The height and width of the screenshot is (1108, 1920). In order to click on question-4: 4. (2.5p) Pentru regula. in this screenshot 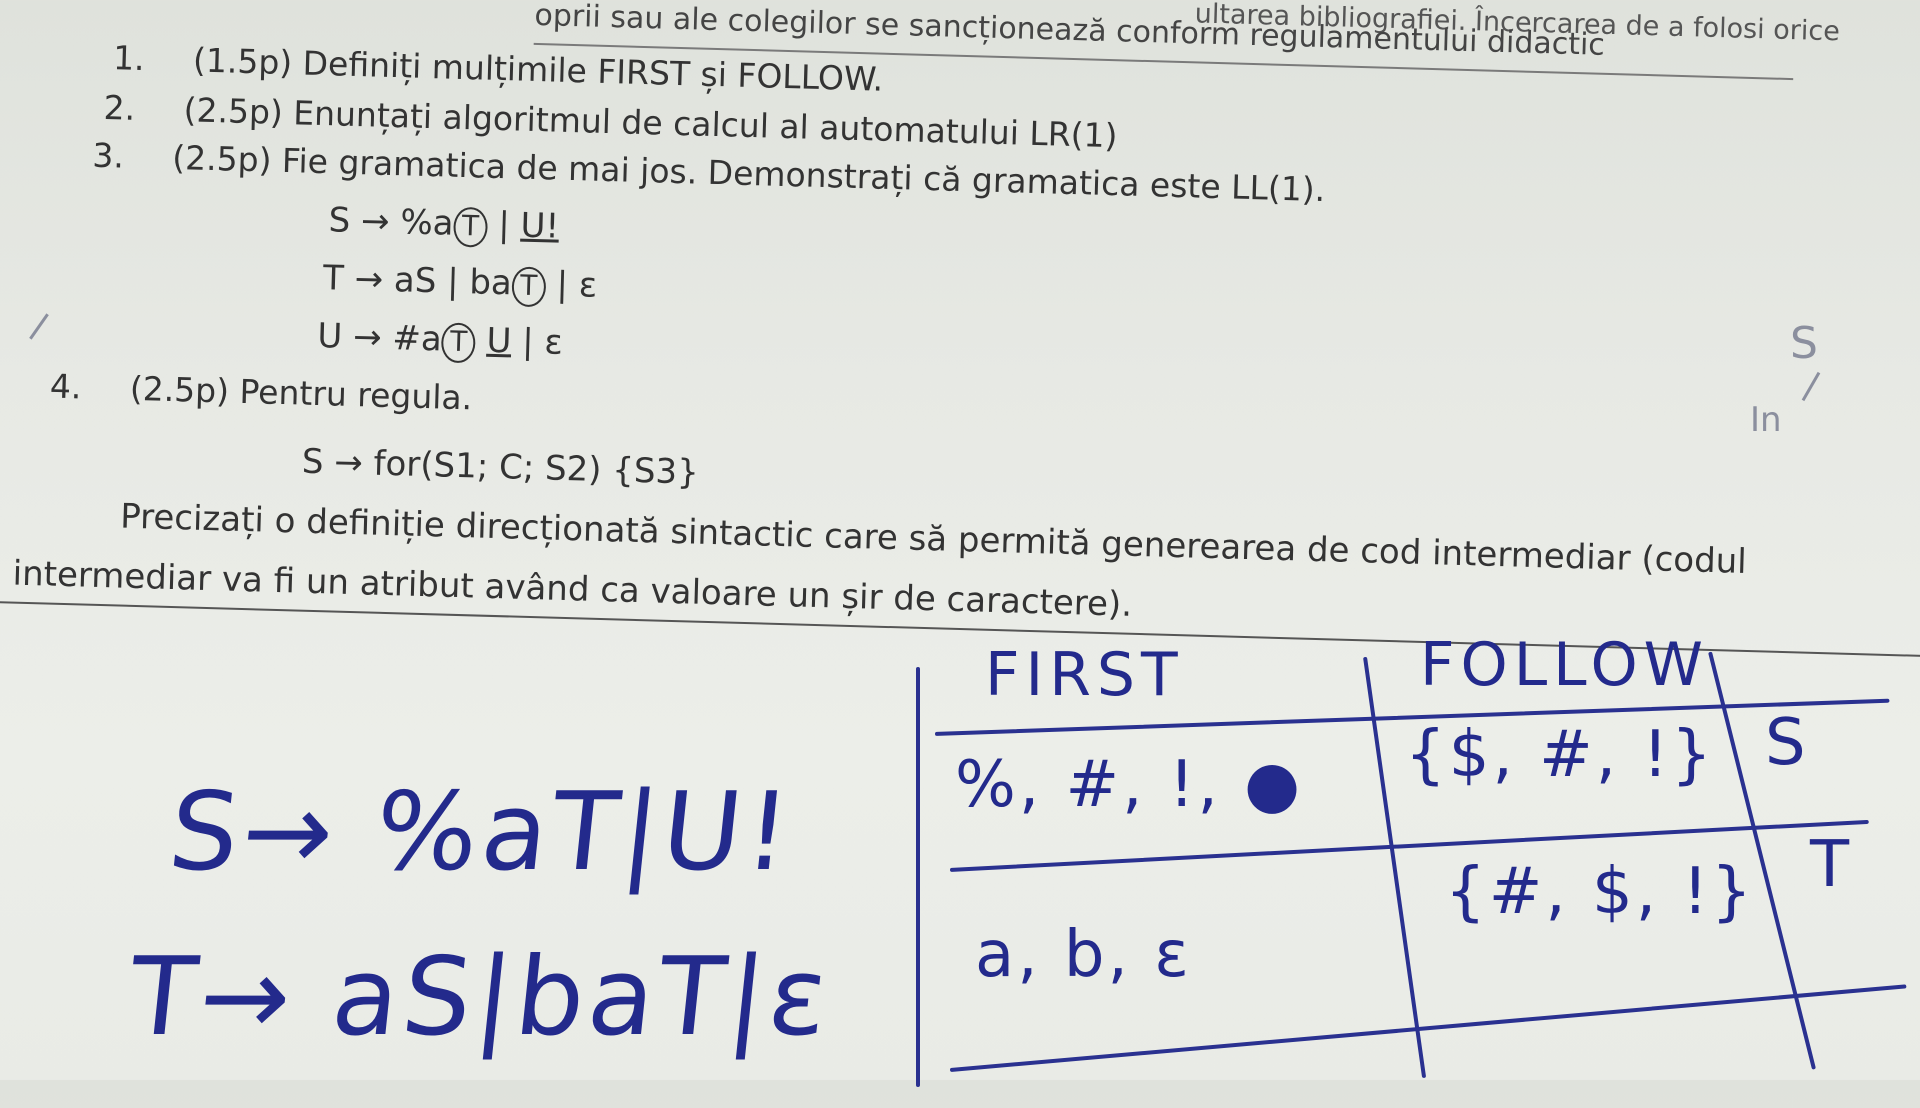, I will do `click(260, 392)`.